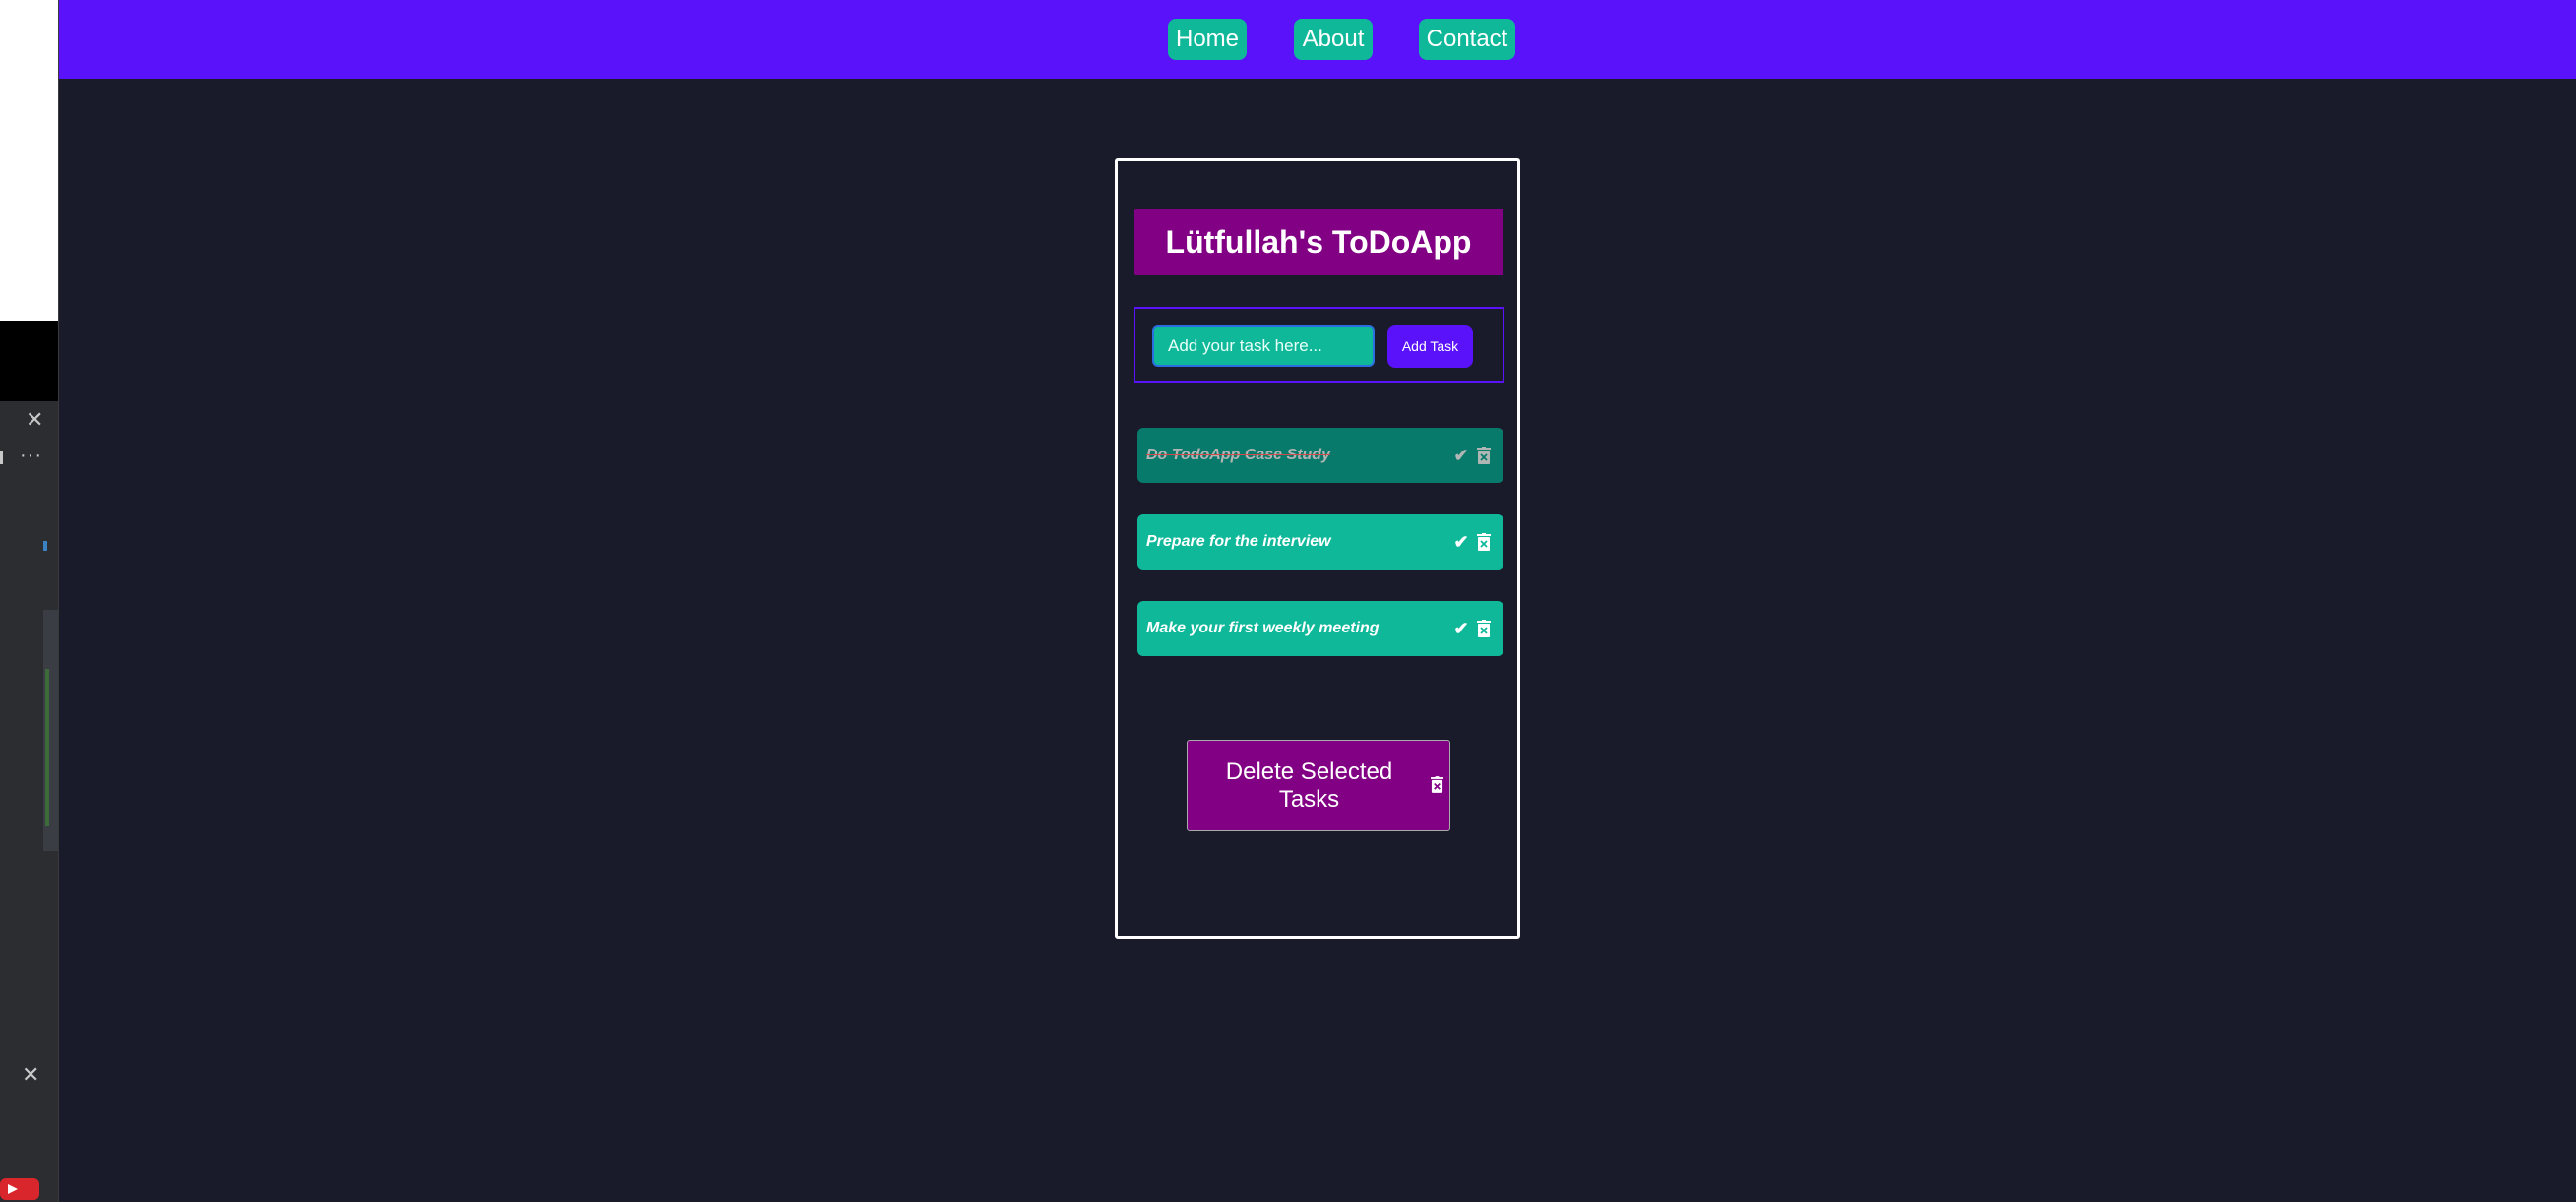 The height and width of the screenshot is (1202, 2576). I want to click on delete-selected-tasks-button: Delete Selected Tasks, so click(1318, 785).